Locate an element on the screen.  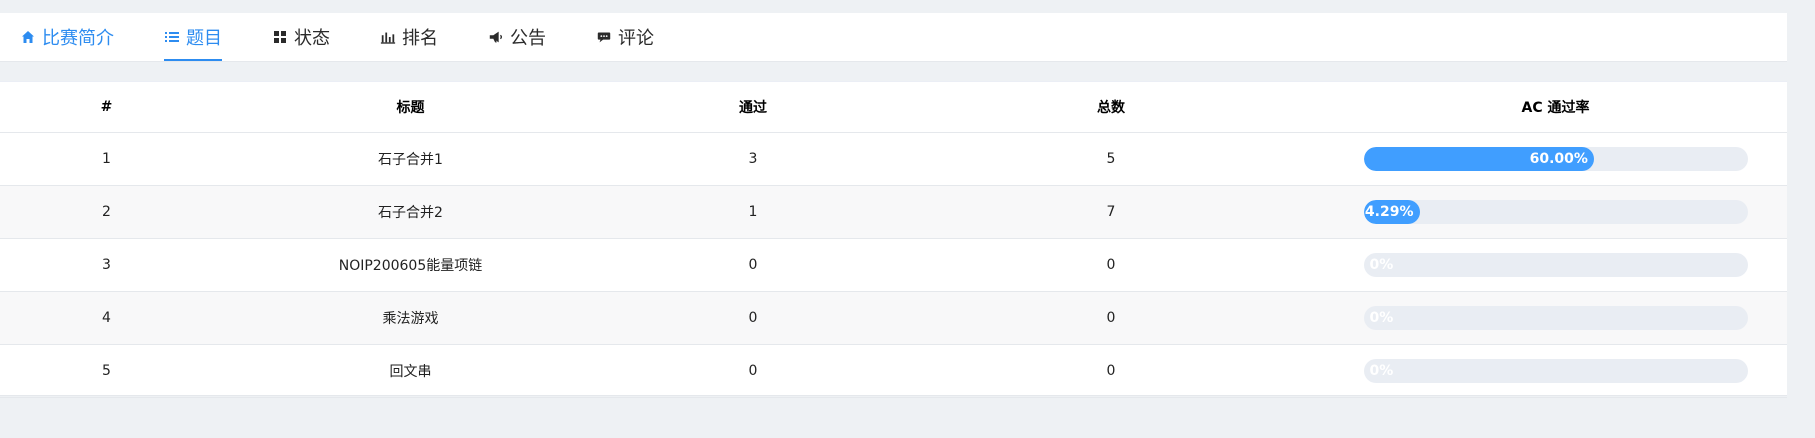
accepted-count: 1 is located at coordinates (753, 212).